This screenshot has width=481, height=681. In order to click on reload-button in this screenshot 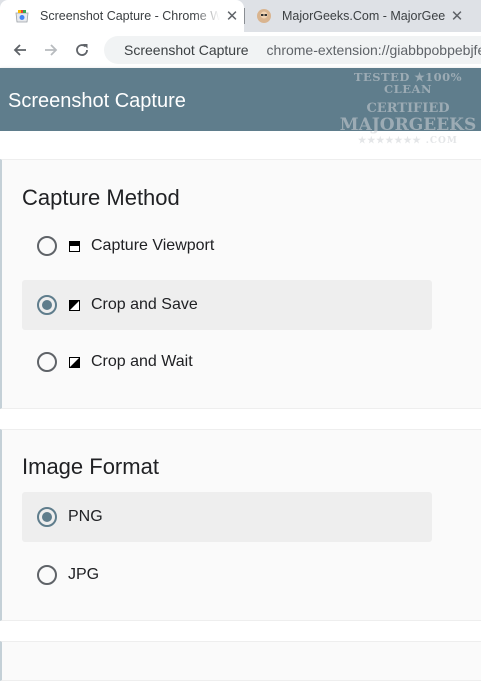, I will do `click(82, 50)`.